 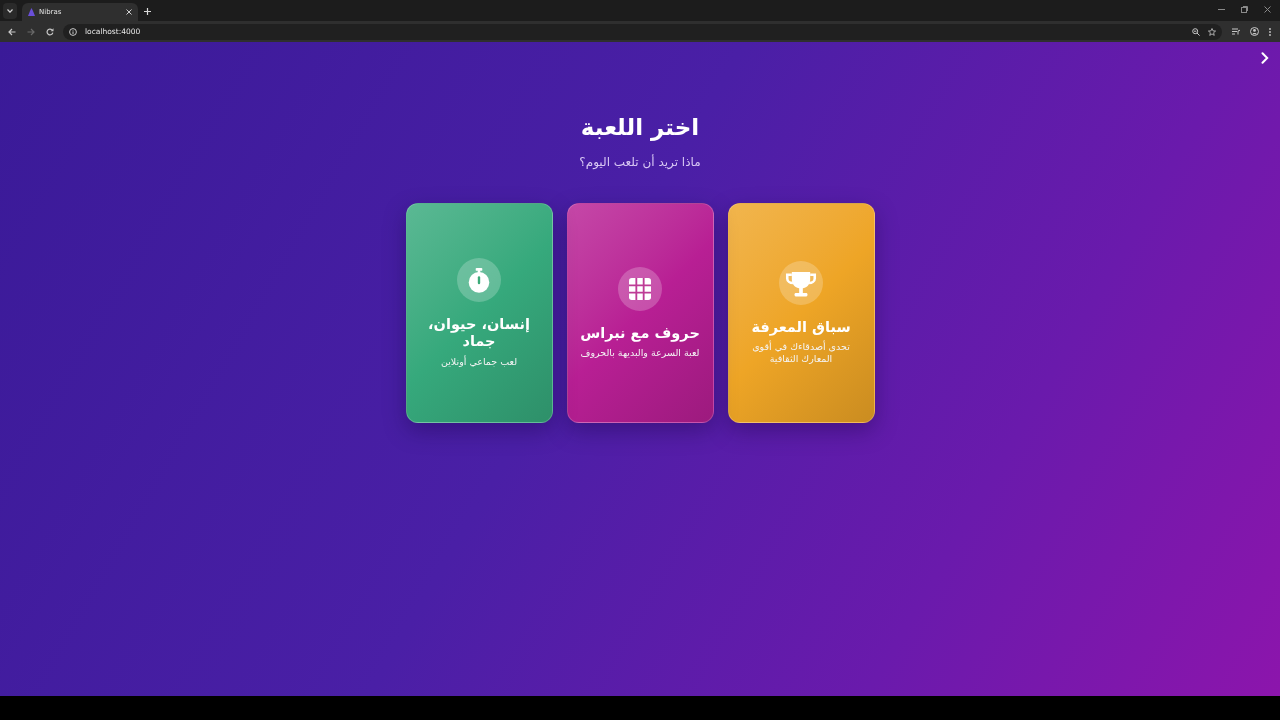 What do you see at coordinates (640, 312) in the screenshot?
I see `game-card: حروف مع نبراس لعبة السرعة والبديهة بالحروف` at bounding box center [640, 312].